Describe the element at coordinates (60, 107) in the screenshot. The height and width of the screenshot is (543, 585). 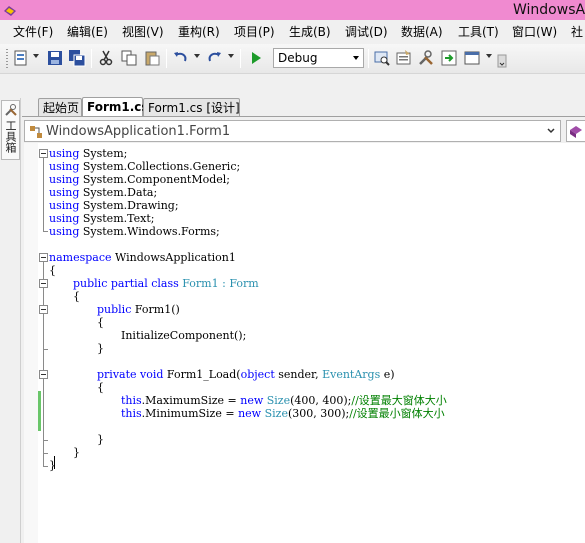
I see `tab-start-page: 起始页` at that location.